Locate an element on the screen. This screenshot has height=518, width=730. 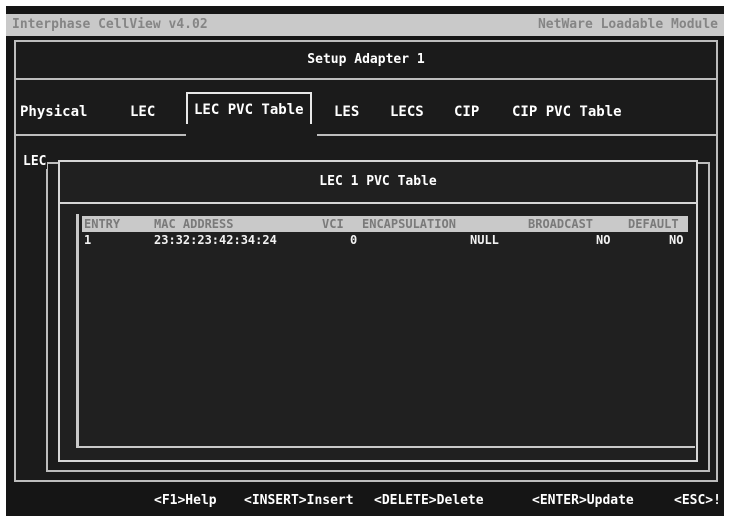
cell-mac-address: 23:32:23:42:34:24 is located at coordinates (215, 240).